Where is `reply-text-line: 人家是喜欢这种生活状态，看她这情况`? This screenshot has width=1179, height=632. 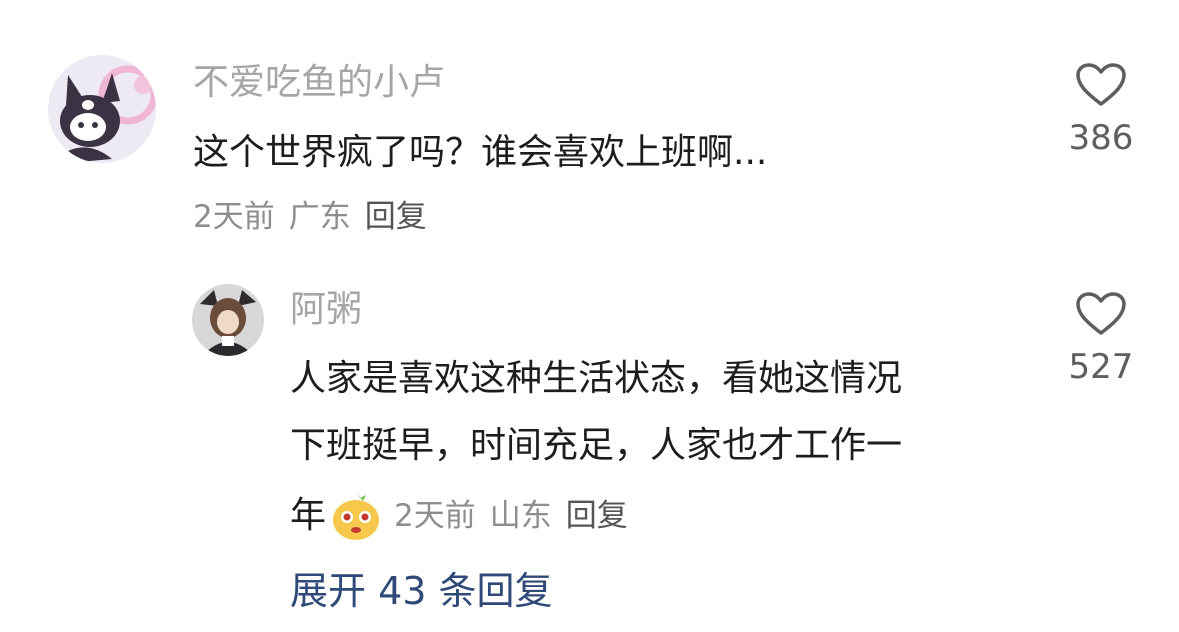
reply-text-line: 人家是喜欢这种生活状态，看她这情况 is located at coordinates (596, 378).